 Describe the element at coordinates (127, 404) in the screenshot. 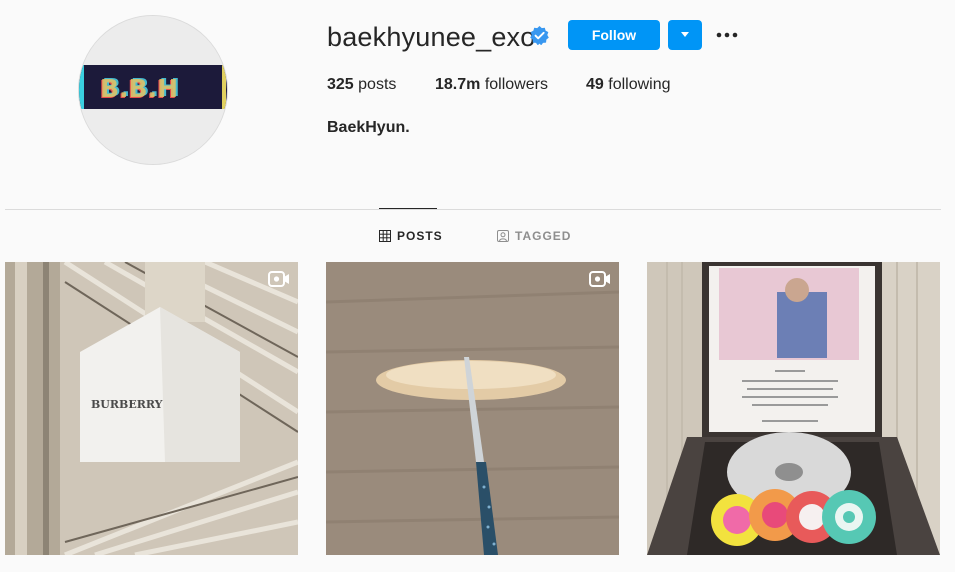

I see `bag-brand-text: BURBERRY` at that location.